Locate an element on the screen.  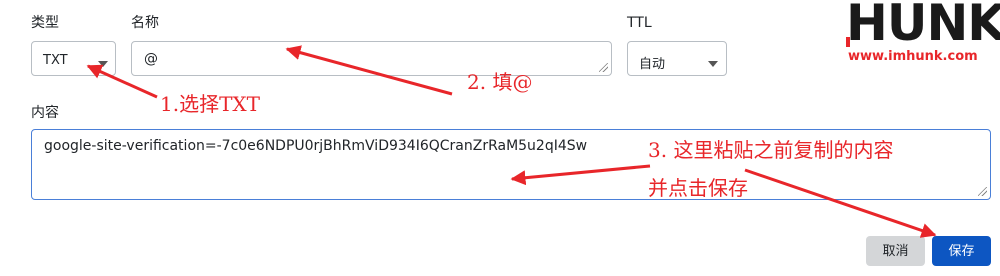
annotation-step1: 1.选择TXT is located at coordinates (210, 104).